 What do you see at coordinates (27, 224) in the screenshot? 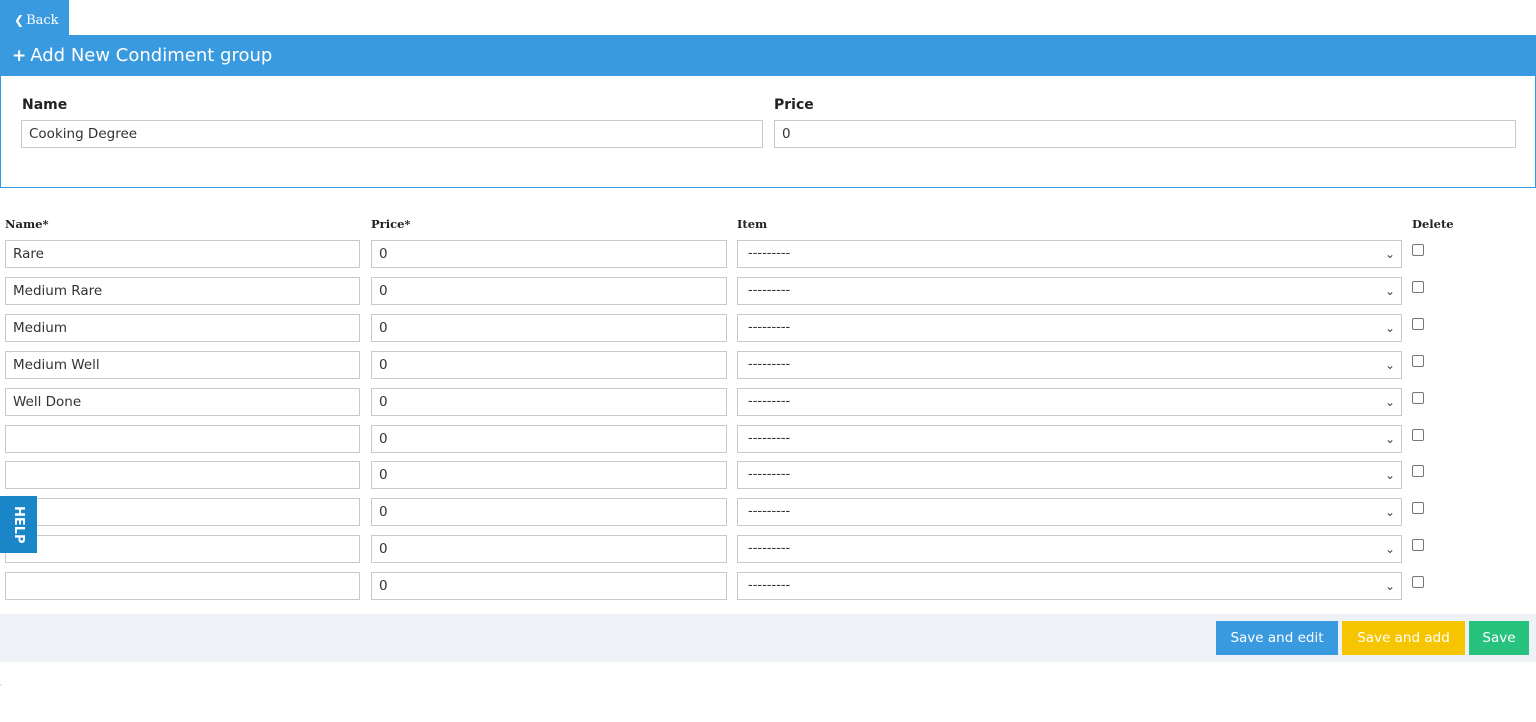
I see `column-header-name: Name*` at bounding box center [27, 224].